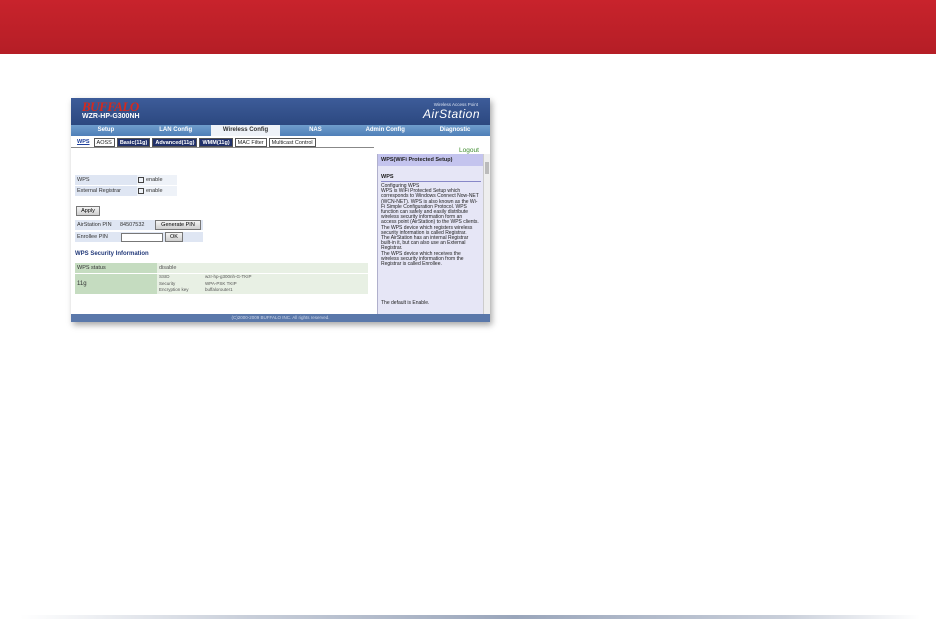 The height and width of the screenshot is (620, 936). What do you see at coordinates (262, 268) in the screenshot?
I see `wps-status-value: disable` at bounding box center [262, 268].